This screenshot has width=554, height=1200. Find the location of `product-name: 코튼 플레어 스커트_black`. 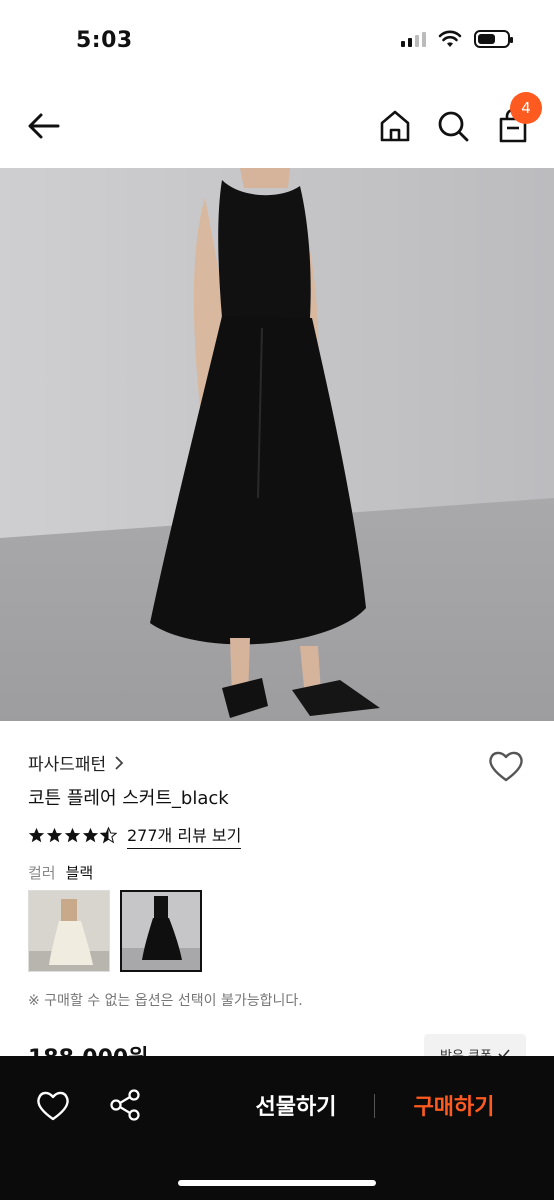

product-name: 코튼 플레어 스커트_black is located at coordinates (128, 798).